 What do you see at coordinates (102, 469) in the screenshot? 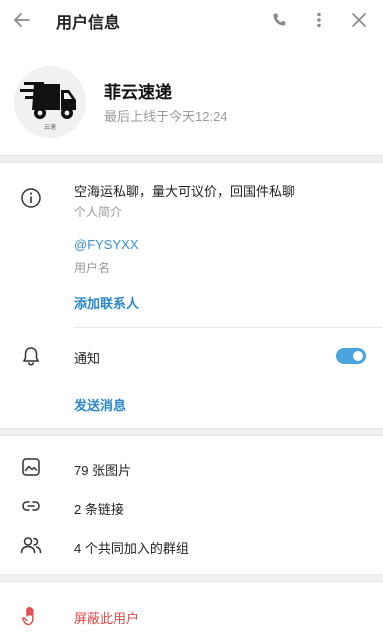
I see `photos-count: 79 张图片` at bounding box center [102, 469].